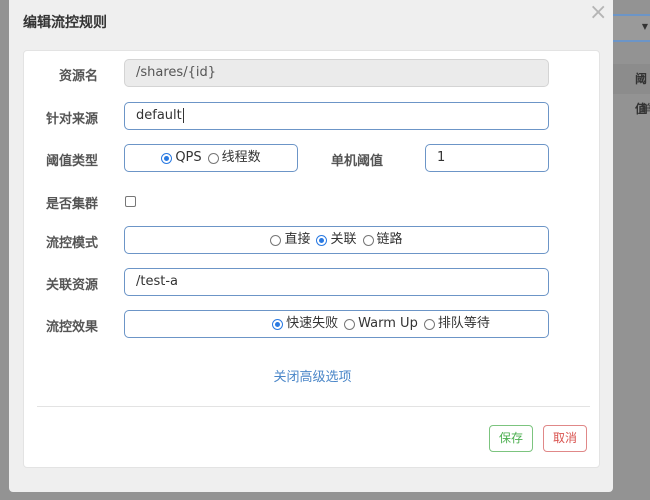 Image resolution: width=650 pixels, height=500 pixels. I want to click on strategy-radio-relate: 关联, so click(336, 240).